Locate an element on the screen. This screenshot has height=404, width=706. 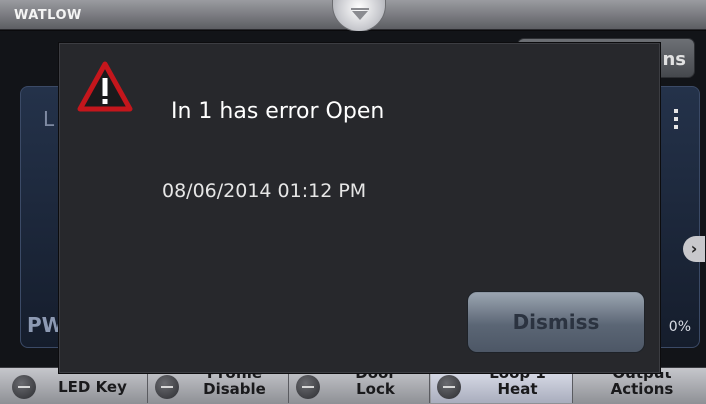
softkey-output-actions: Output Actions is located at coordinates (639, 387).